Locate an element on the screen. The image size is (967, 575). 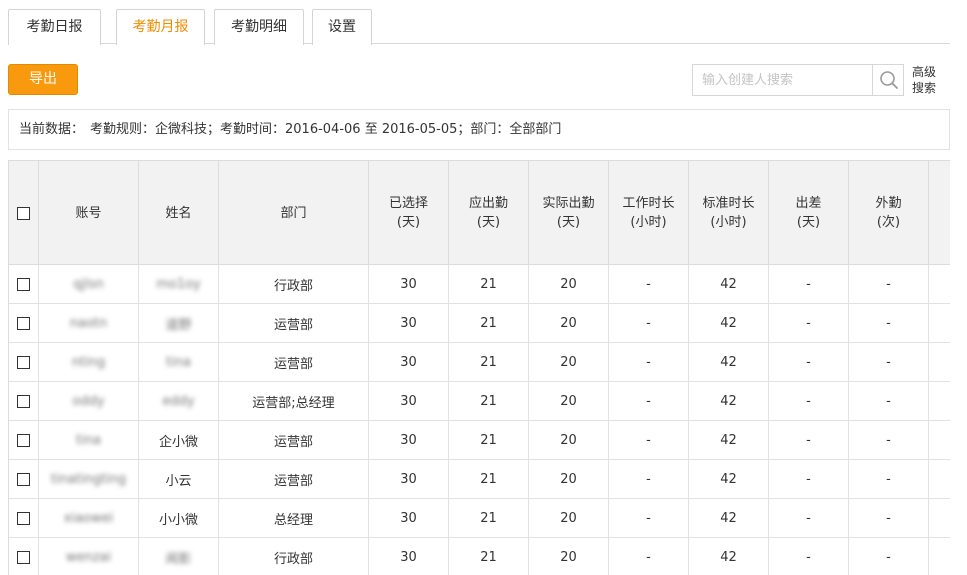
cell-account: qjlsn is located at coordinates (89, 284).